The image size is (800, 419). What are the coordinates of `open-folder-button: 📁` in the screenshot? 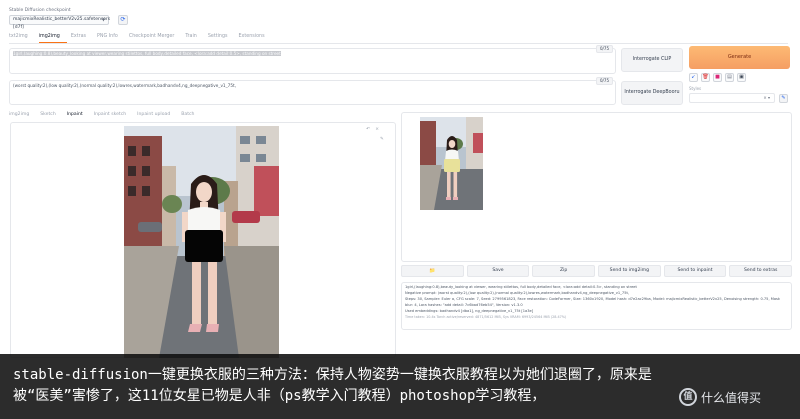 It's located at (432, 271).